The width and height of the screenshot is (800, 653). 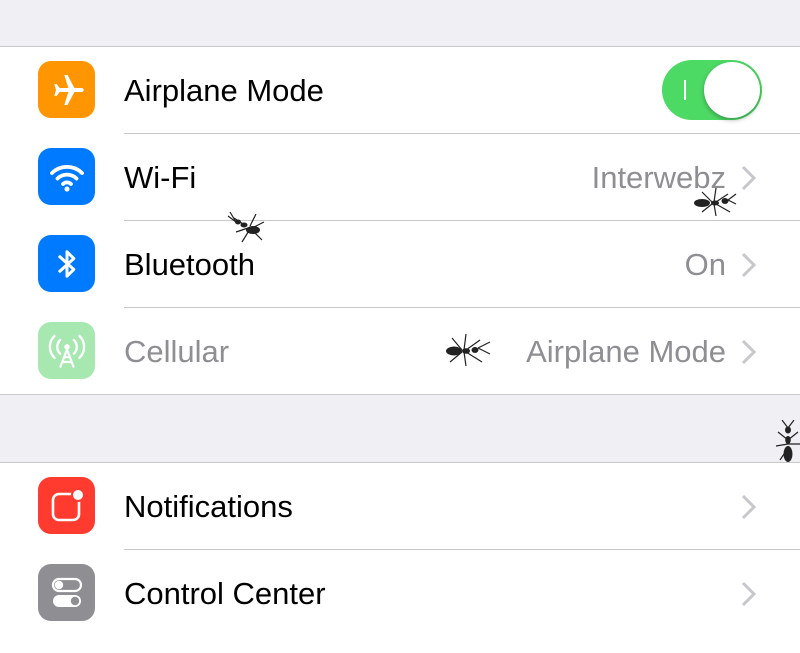 What do you see at coordinates (400, 593) in the screenshot?
I see `control-center-row: Control Center` at bounding box center [400, 593].